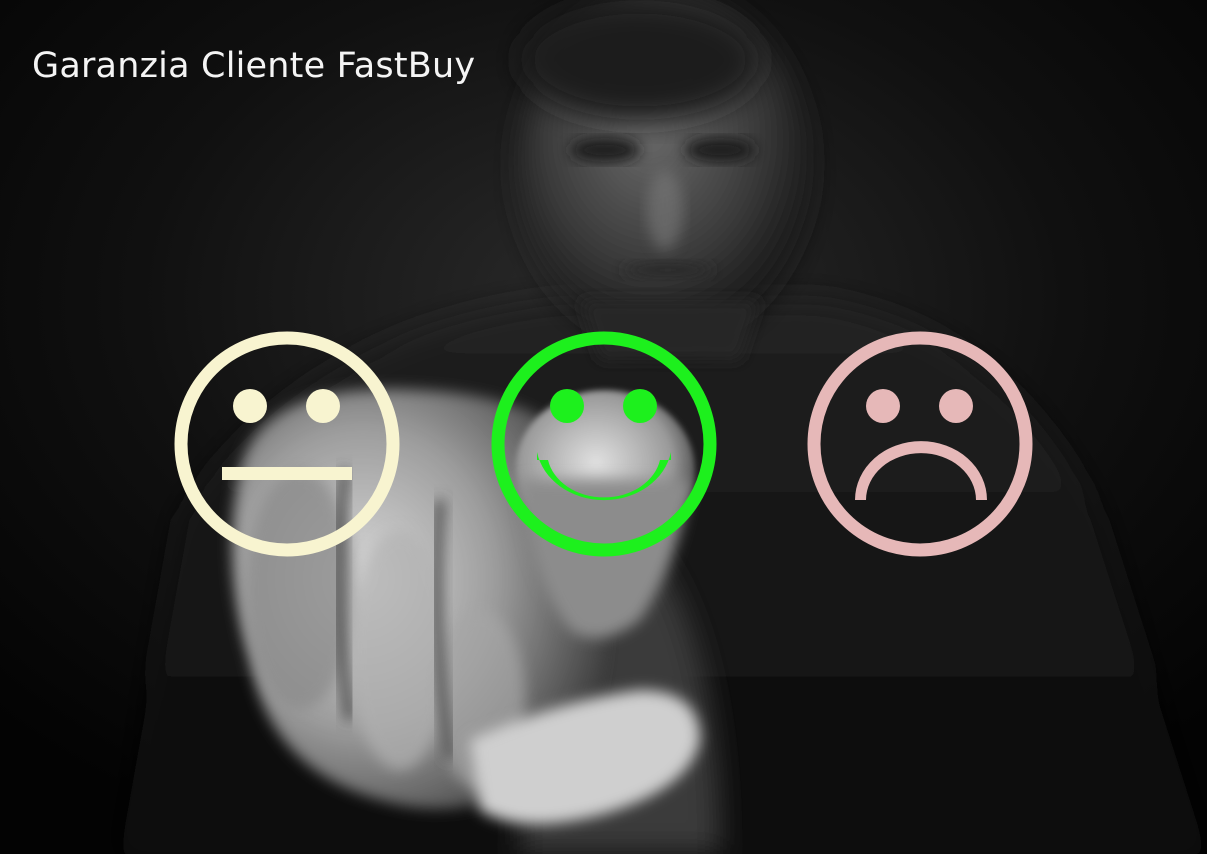 This screenshot has height=854, width=1207. I want to click on smiling-face-icon, so click(604, 444).